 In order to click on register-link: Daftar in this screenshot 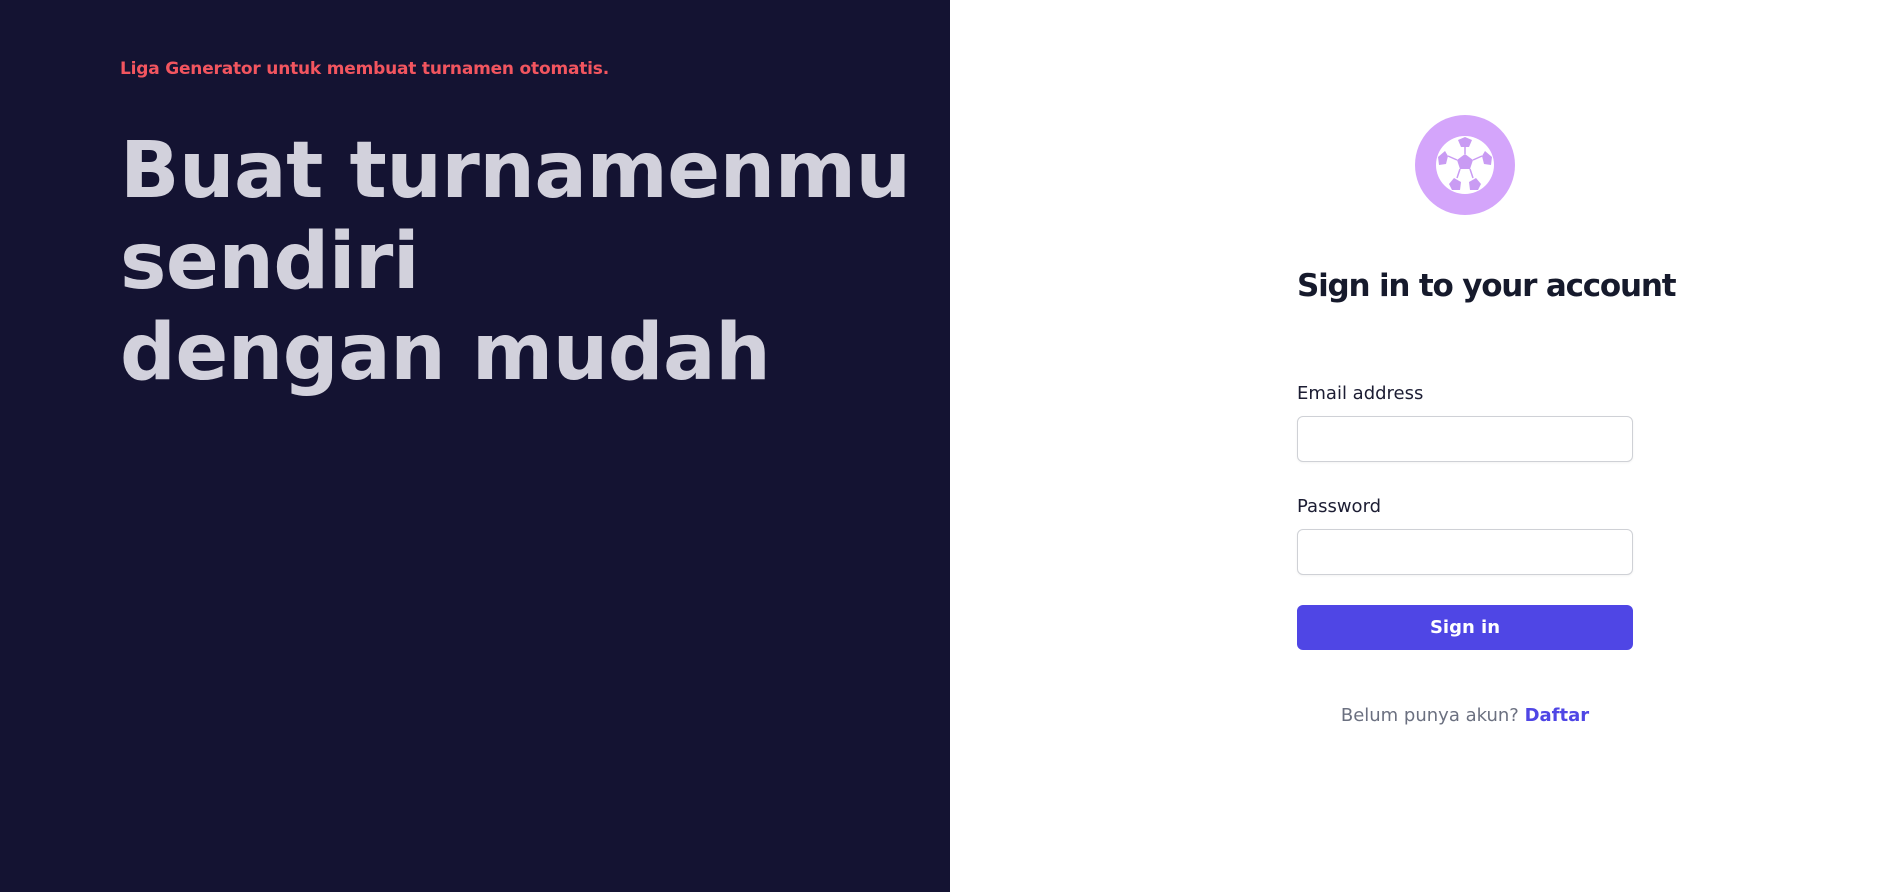, I will do `click(1557, 715)`.